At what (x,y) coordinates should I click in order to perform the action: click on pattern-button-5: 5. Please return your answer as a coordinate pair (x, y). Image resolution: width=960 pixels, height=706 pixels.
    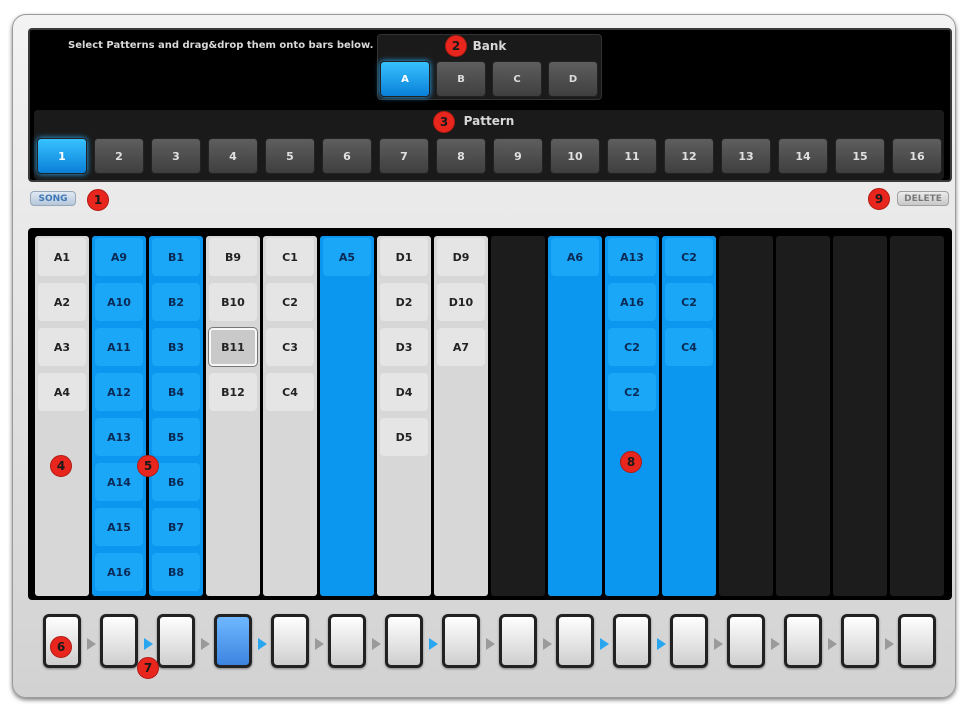
    Looking at the image, I should click on (290, 156).